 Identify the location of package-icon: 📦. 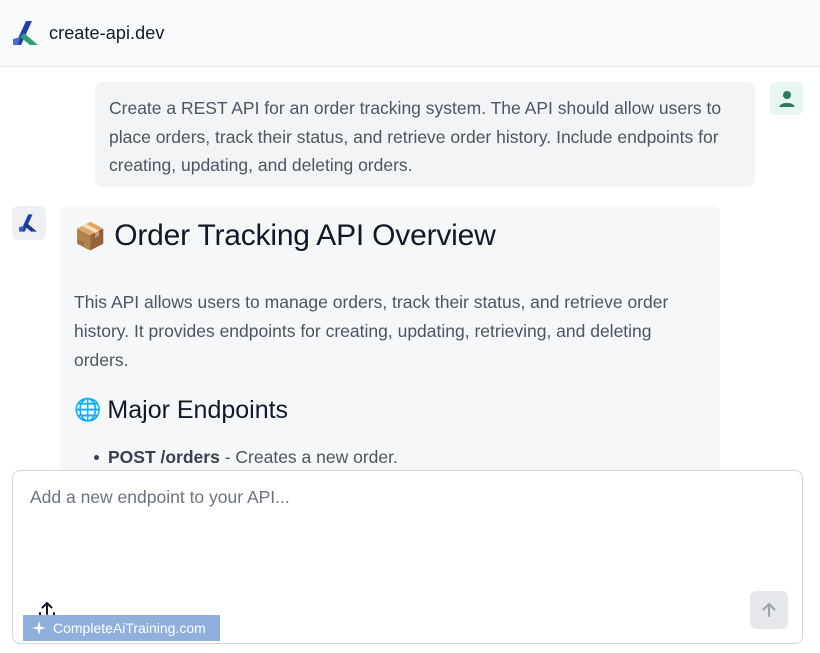
(90, 235).